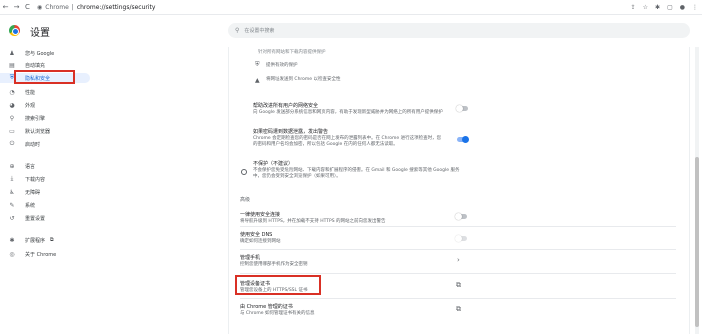 Image resolution: width=702 pixels, height=334 pixels. Describe the element at coordinates (12, 53) in the screenshot. I see `person-icon: ♟` at that location.